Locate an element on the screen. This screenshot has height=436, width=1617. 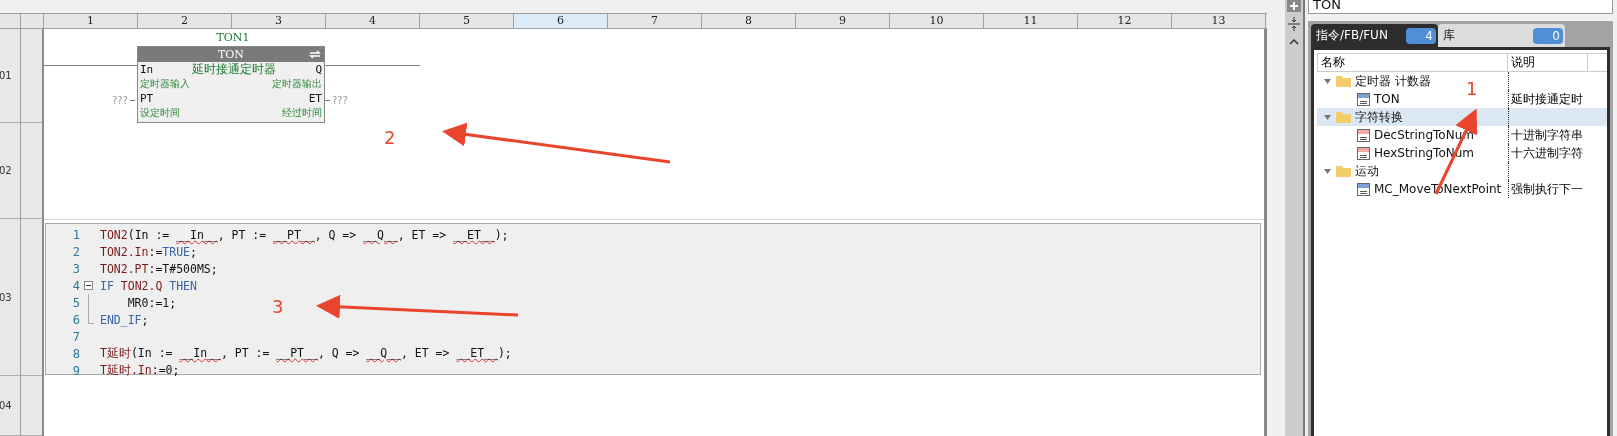
instance-name: TON1 is located at coordinates (233, 37).